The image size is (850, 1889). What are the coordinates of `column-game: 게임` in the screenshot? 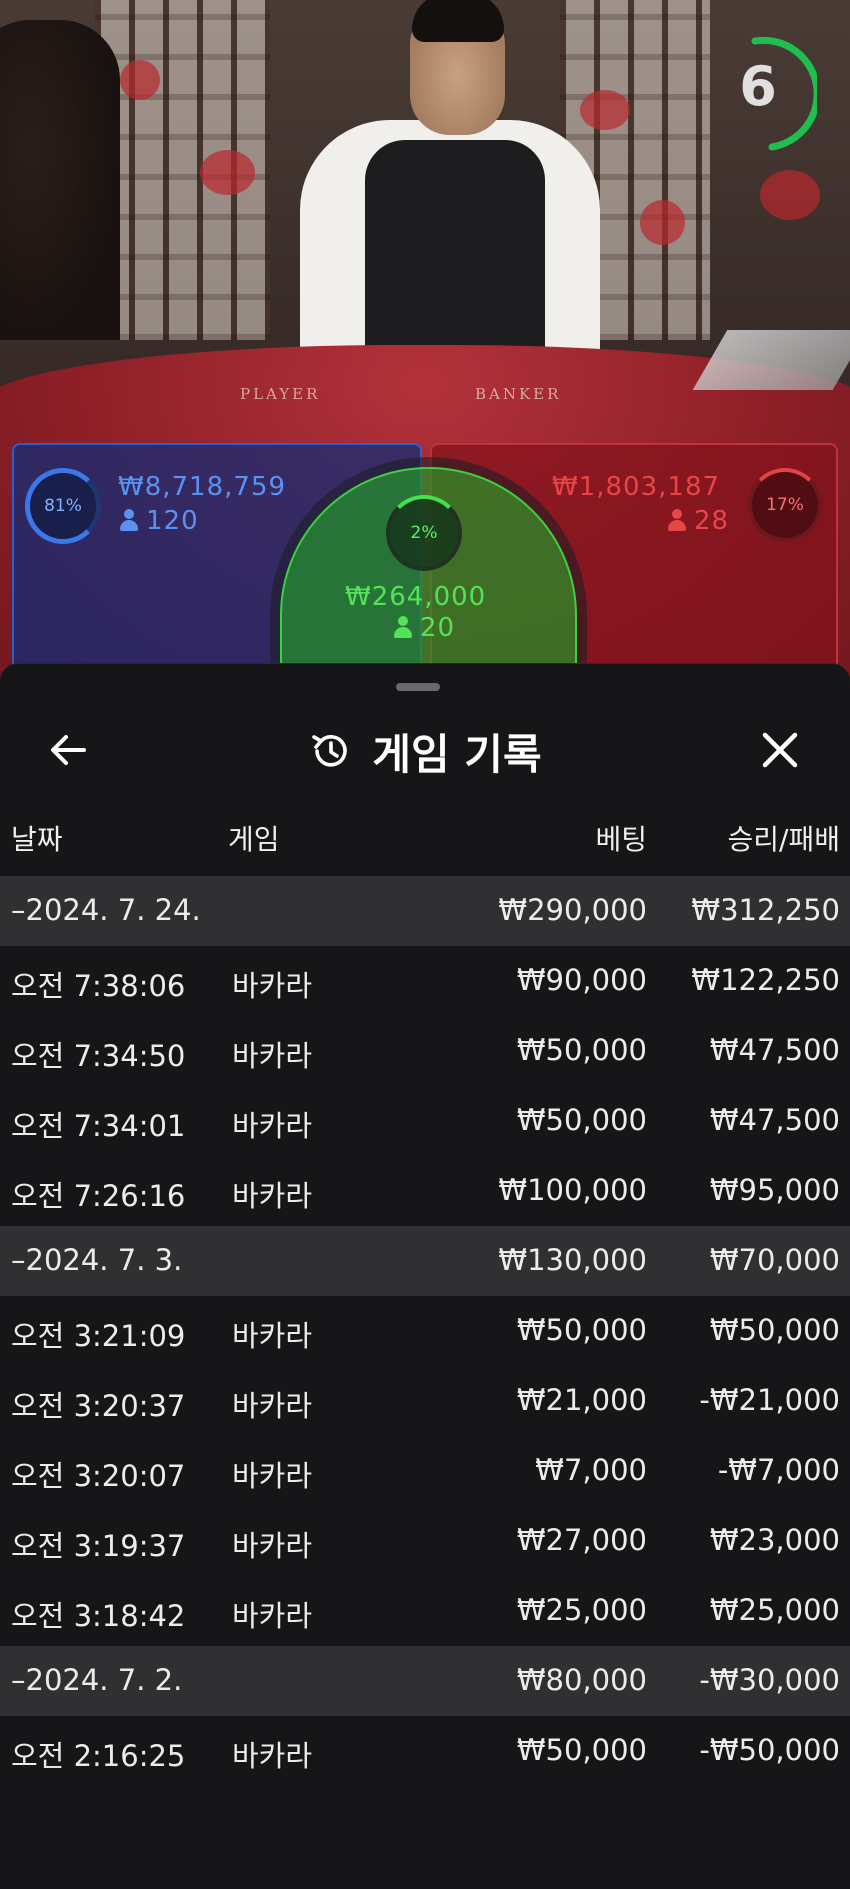 It's located at (254, 838).